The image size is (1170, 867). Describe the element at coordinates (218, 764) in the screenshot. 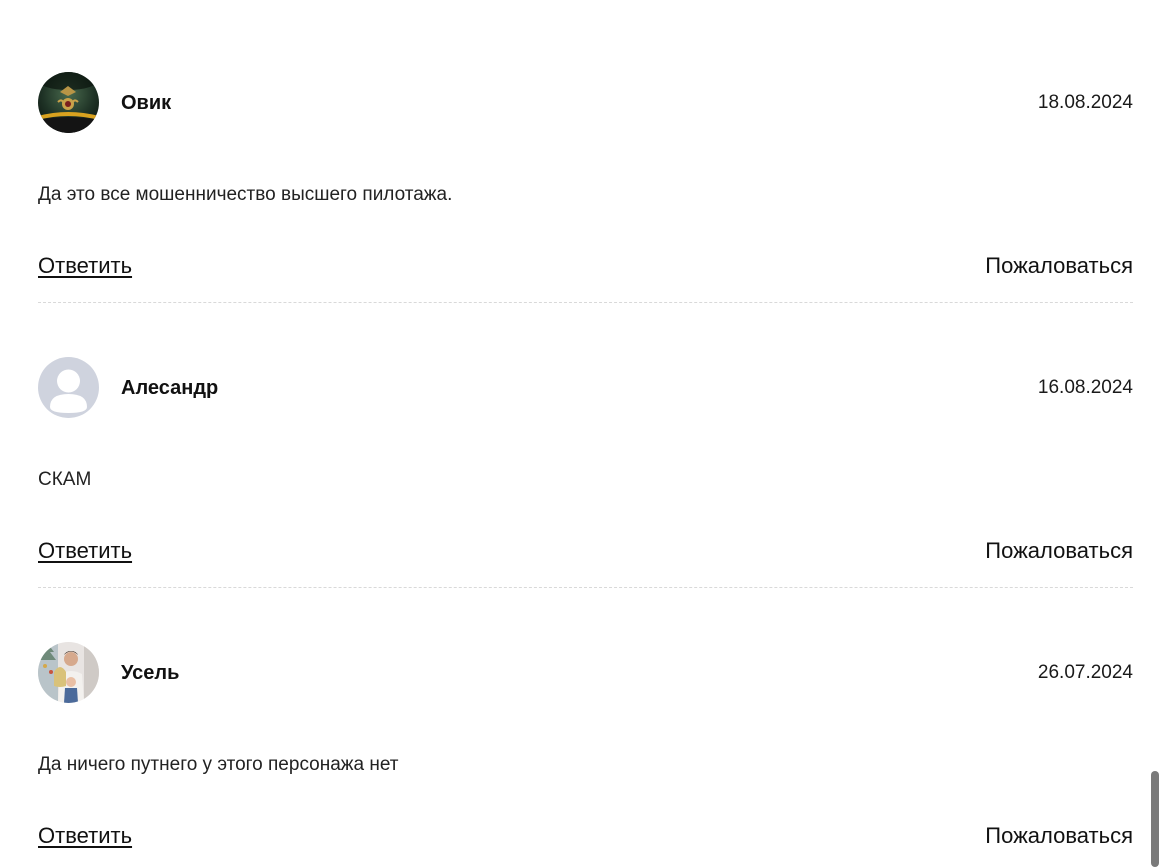

I see `comment-text: Да ничего путнего у этого персонажа нет` at that location.